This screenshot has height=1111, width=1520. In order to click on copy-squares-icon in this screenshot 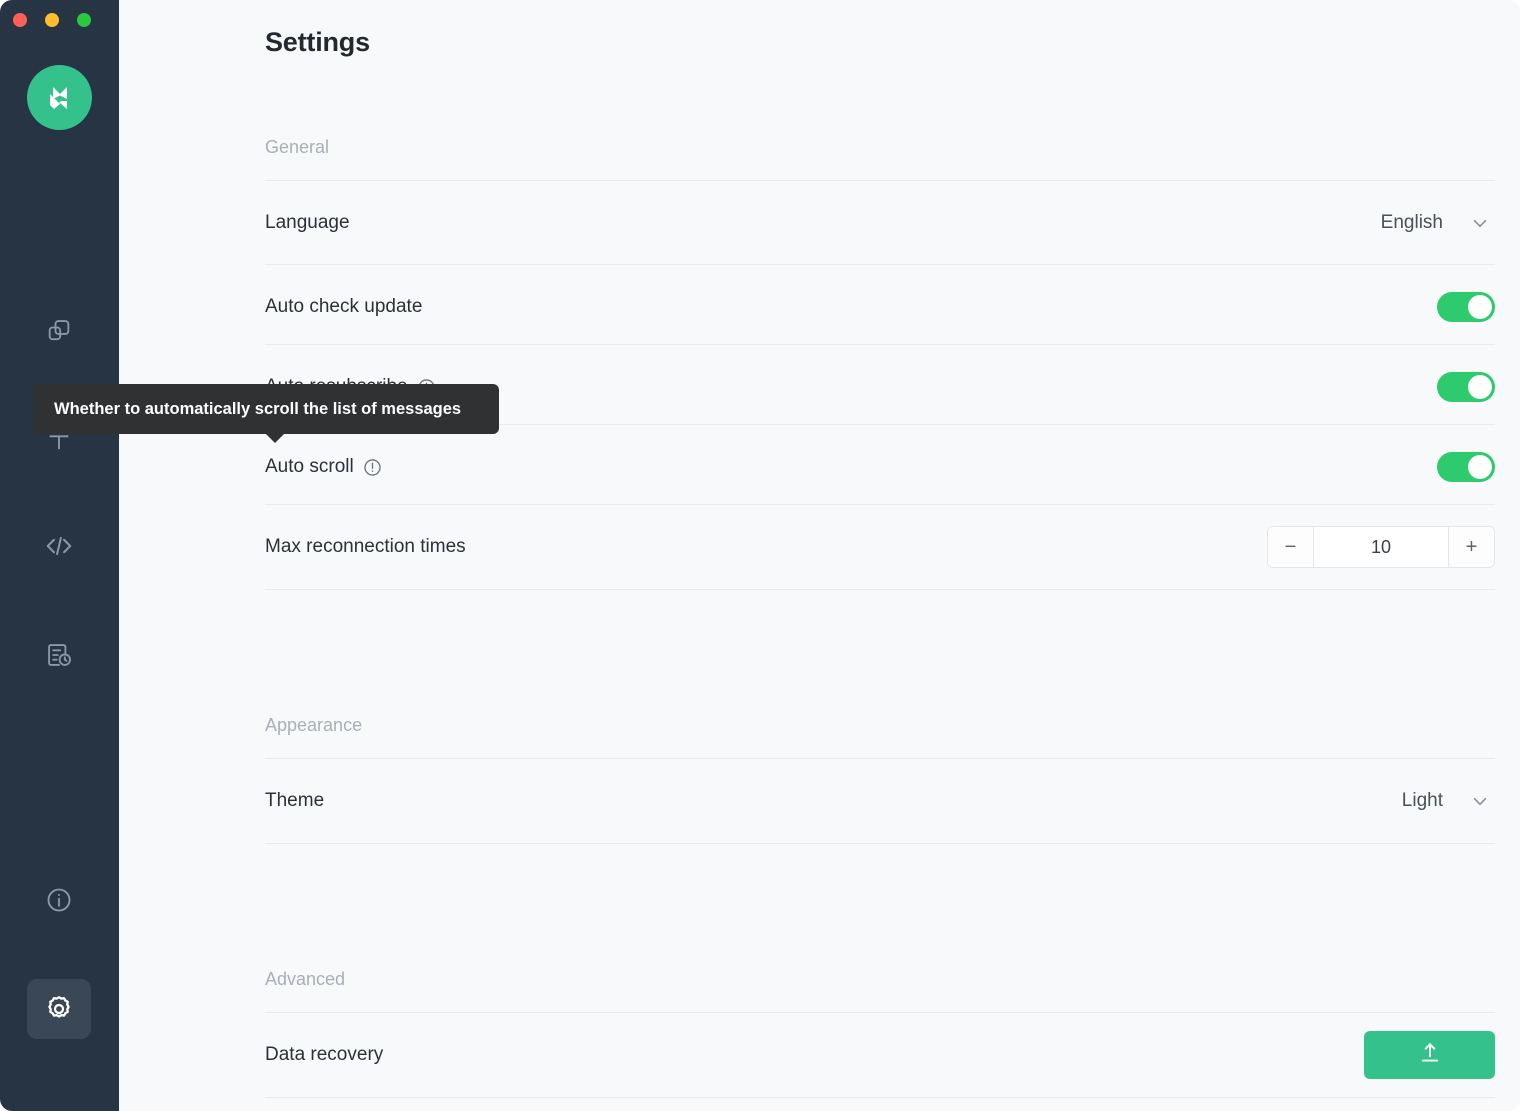, I will do `click(59, 331)`.